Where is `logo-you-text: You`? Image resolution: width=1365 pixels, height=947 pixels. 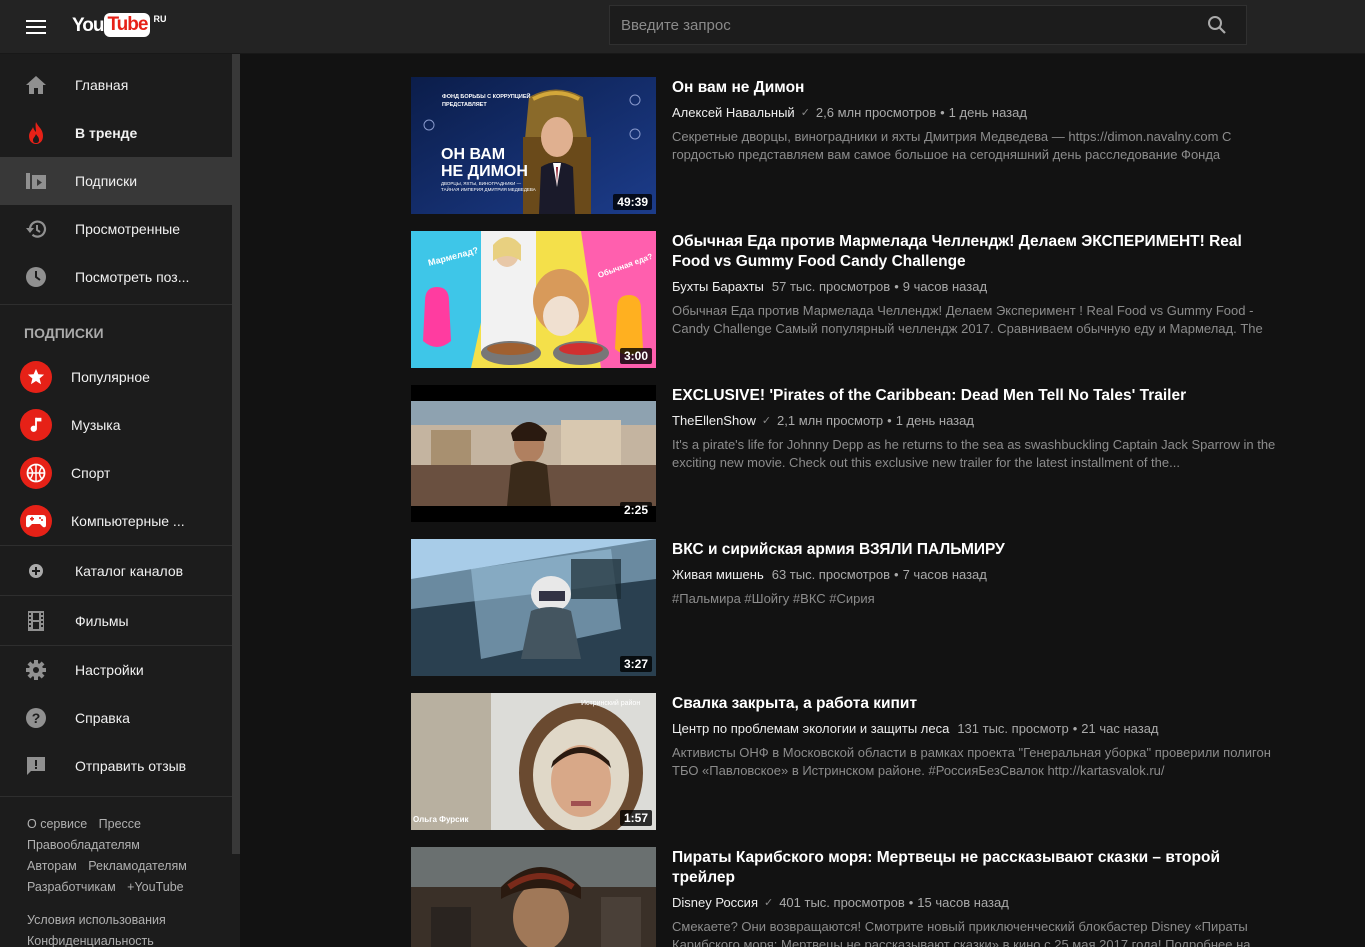
logo-you-text: You is located at coordinates (88, 25).